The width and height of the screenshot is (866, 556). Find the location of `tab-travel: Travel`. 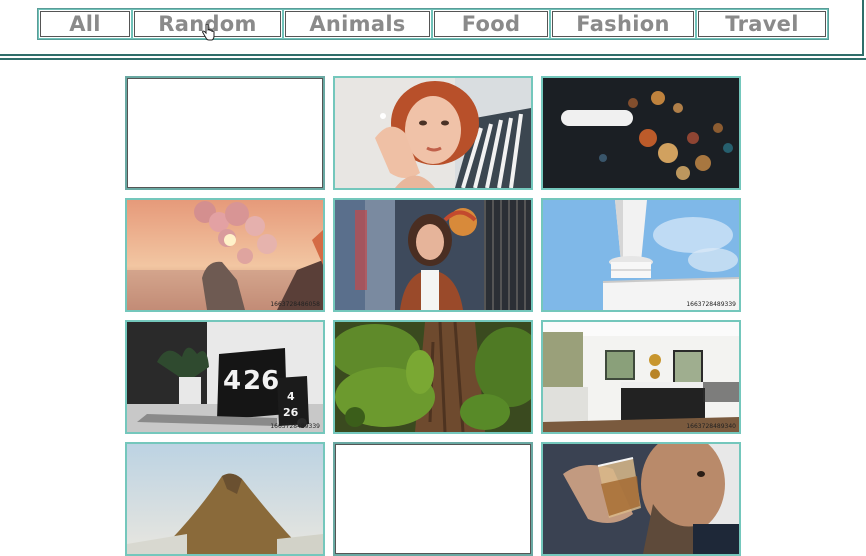

tab-travel: Travel is located at coordinates (762, 24).